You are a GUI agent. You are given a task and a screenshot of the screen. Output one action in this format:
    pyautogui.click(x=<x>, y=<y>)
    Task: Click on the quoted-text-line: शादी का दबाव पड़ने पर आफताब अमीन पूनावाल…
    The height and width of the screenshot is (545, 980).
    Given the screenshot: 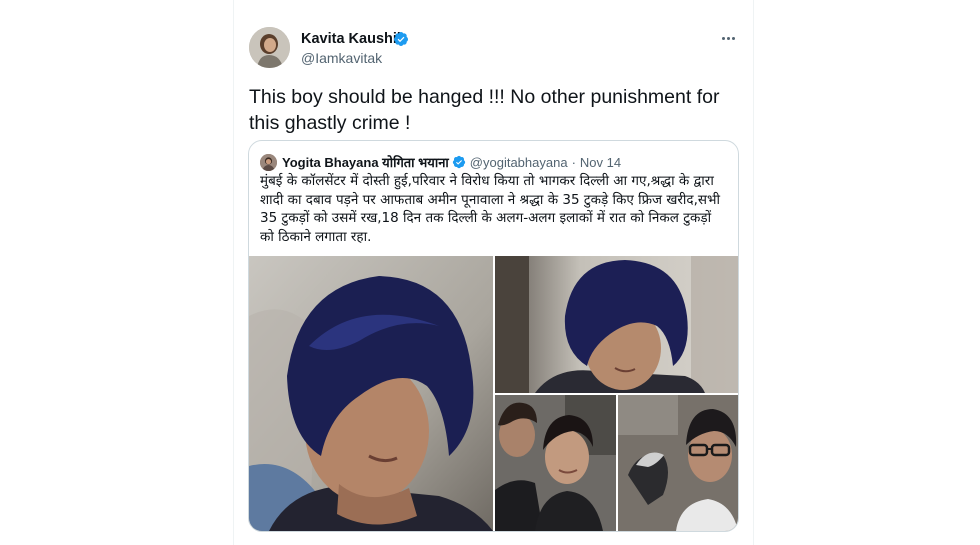 What is the action you would take?
    pyautogui.click(x=490, y=199)
    